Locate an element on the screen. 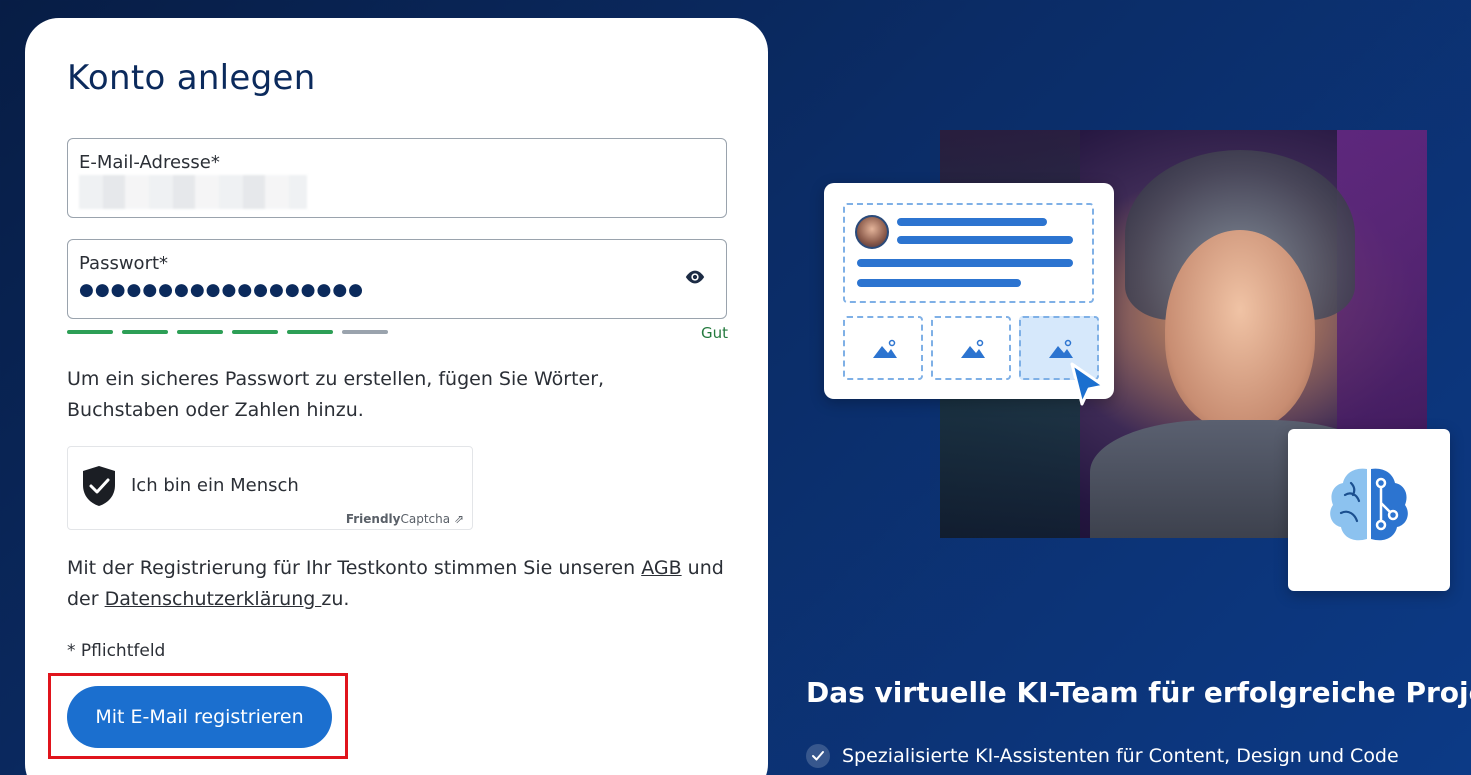 Image resolution: width=1471 pixels, height=775 pixels. email-label: E-Mail-Adresse* is located at coordinates (149, 162).